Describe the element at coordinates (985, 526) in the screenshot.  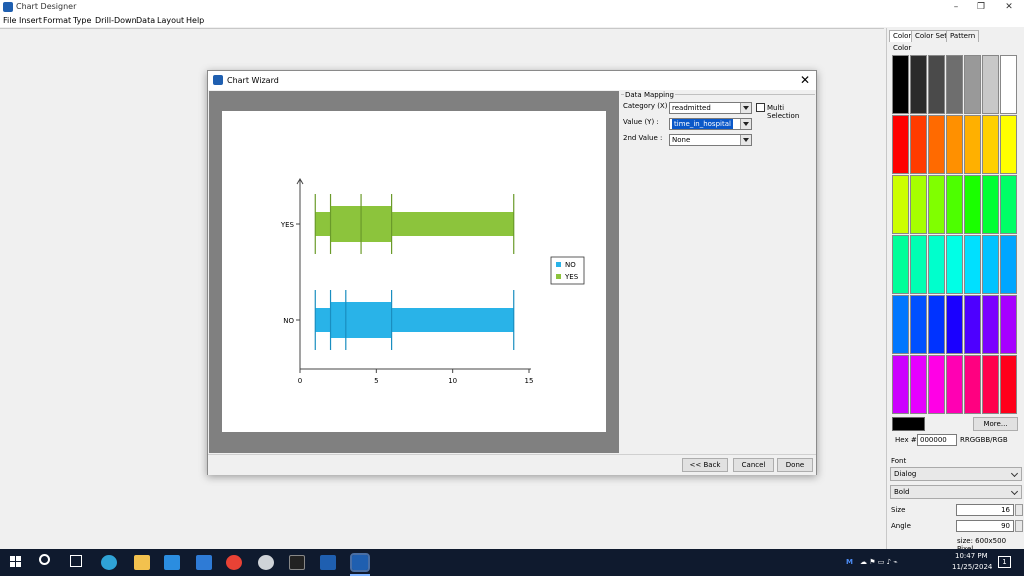
I see `angle-spinner: 90` at that location.